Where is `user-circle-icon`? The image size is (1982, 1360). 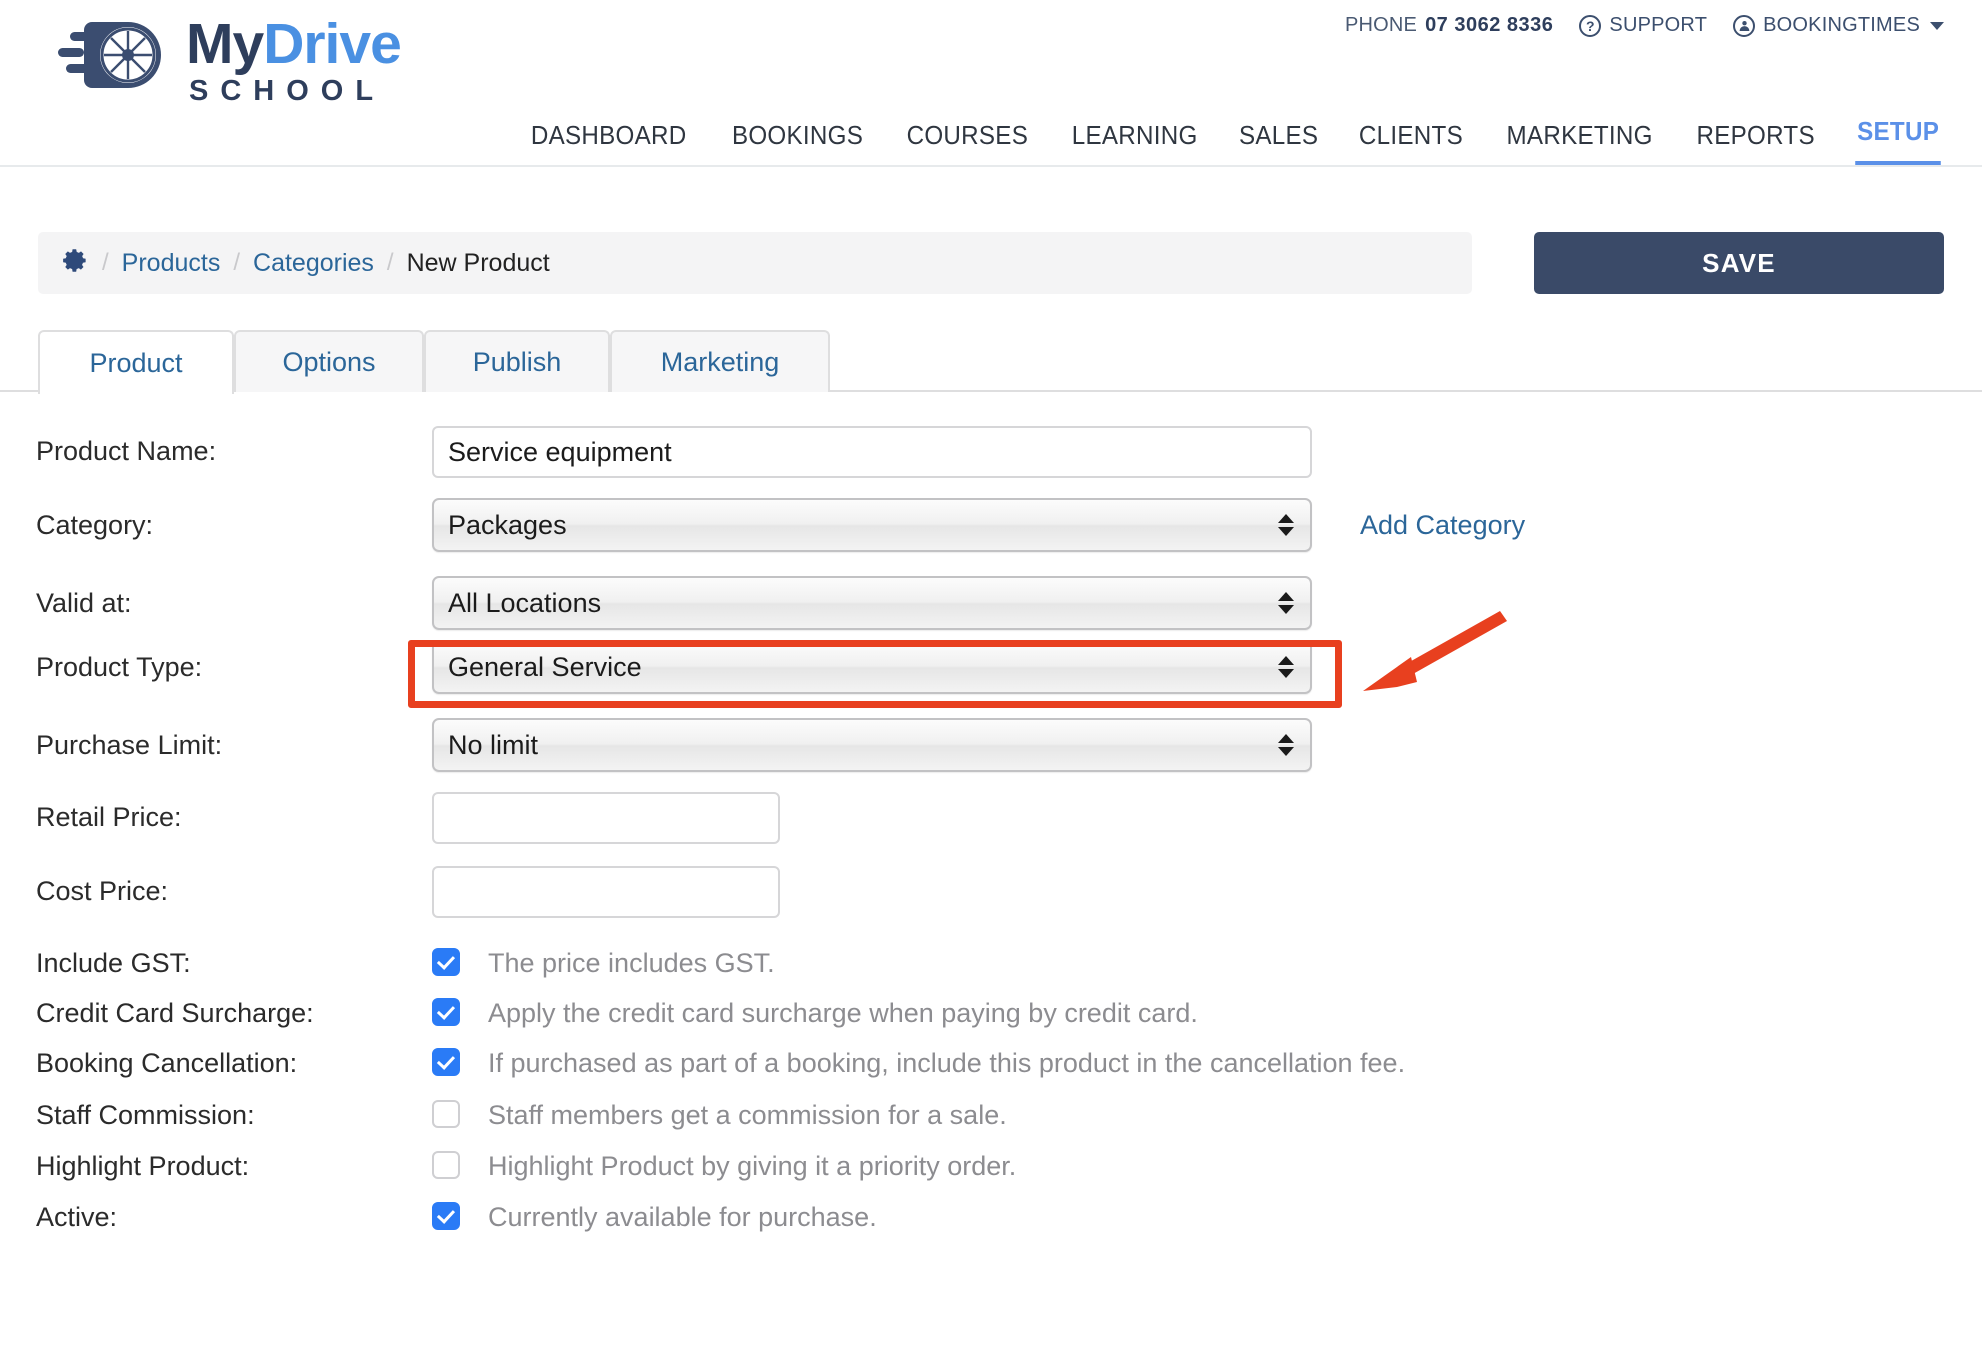 user-circle-icon is located at coordinates (1744, 25).